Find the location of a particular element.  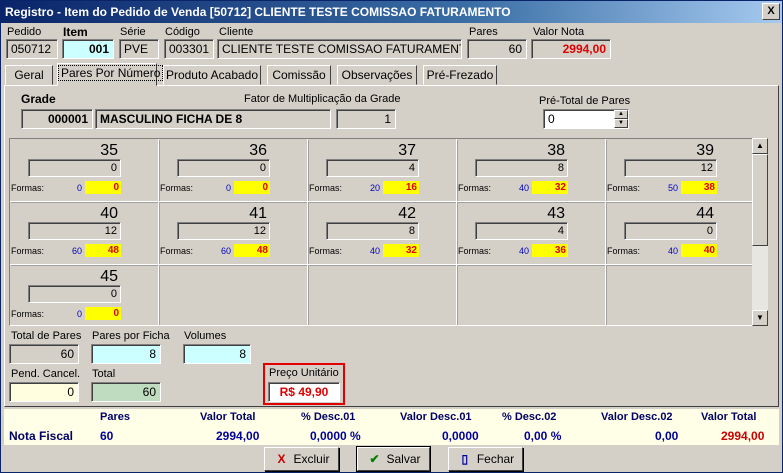

excluir-button: X Excluir is located at coordinates (301, 459).